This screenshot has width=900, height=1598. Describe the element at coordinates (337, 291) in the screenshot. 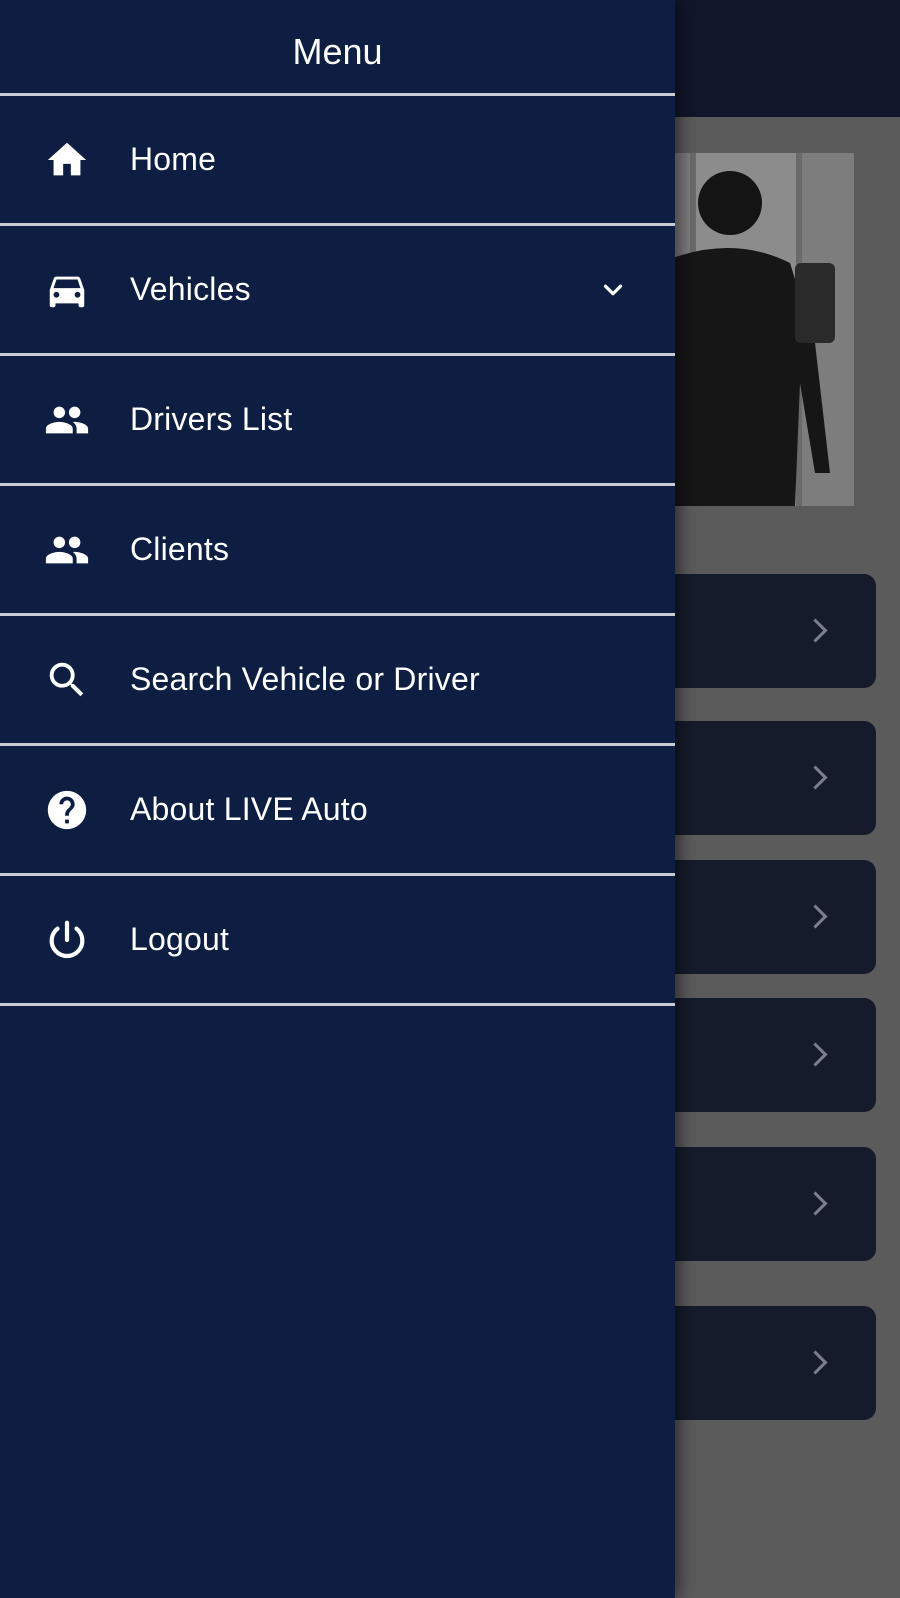

I see `menu-item-vehicles: Vehicles` at that location.